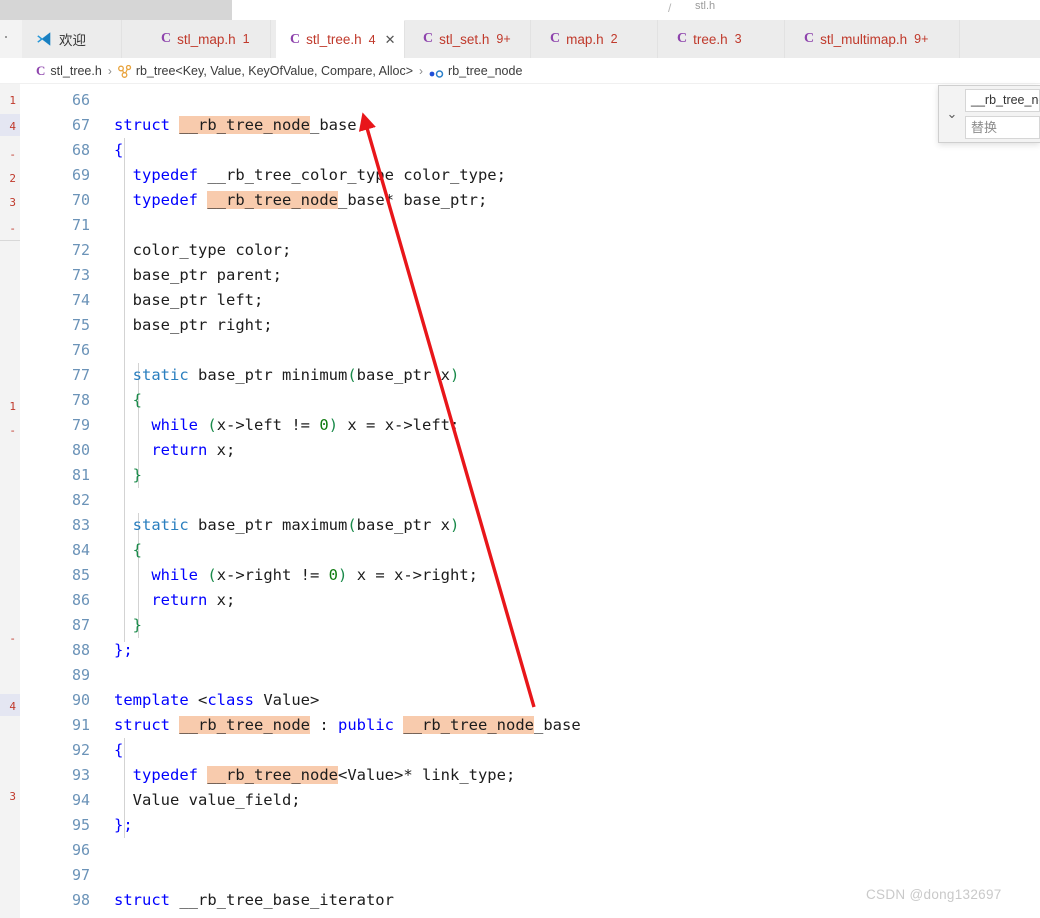 The width and height of the screenshot is (1040, 918). I want to click on code-line-text: while (x->left != 0) x = x->left;, so click(286, 425).